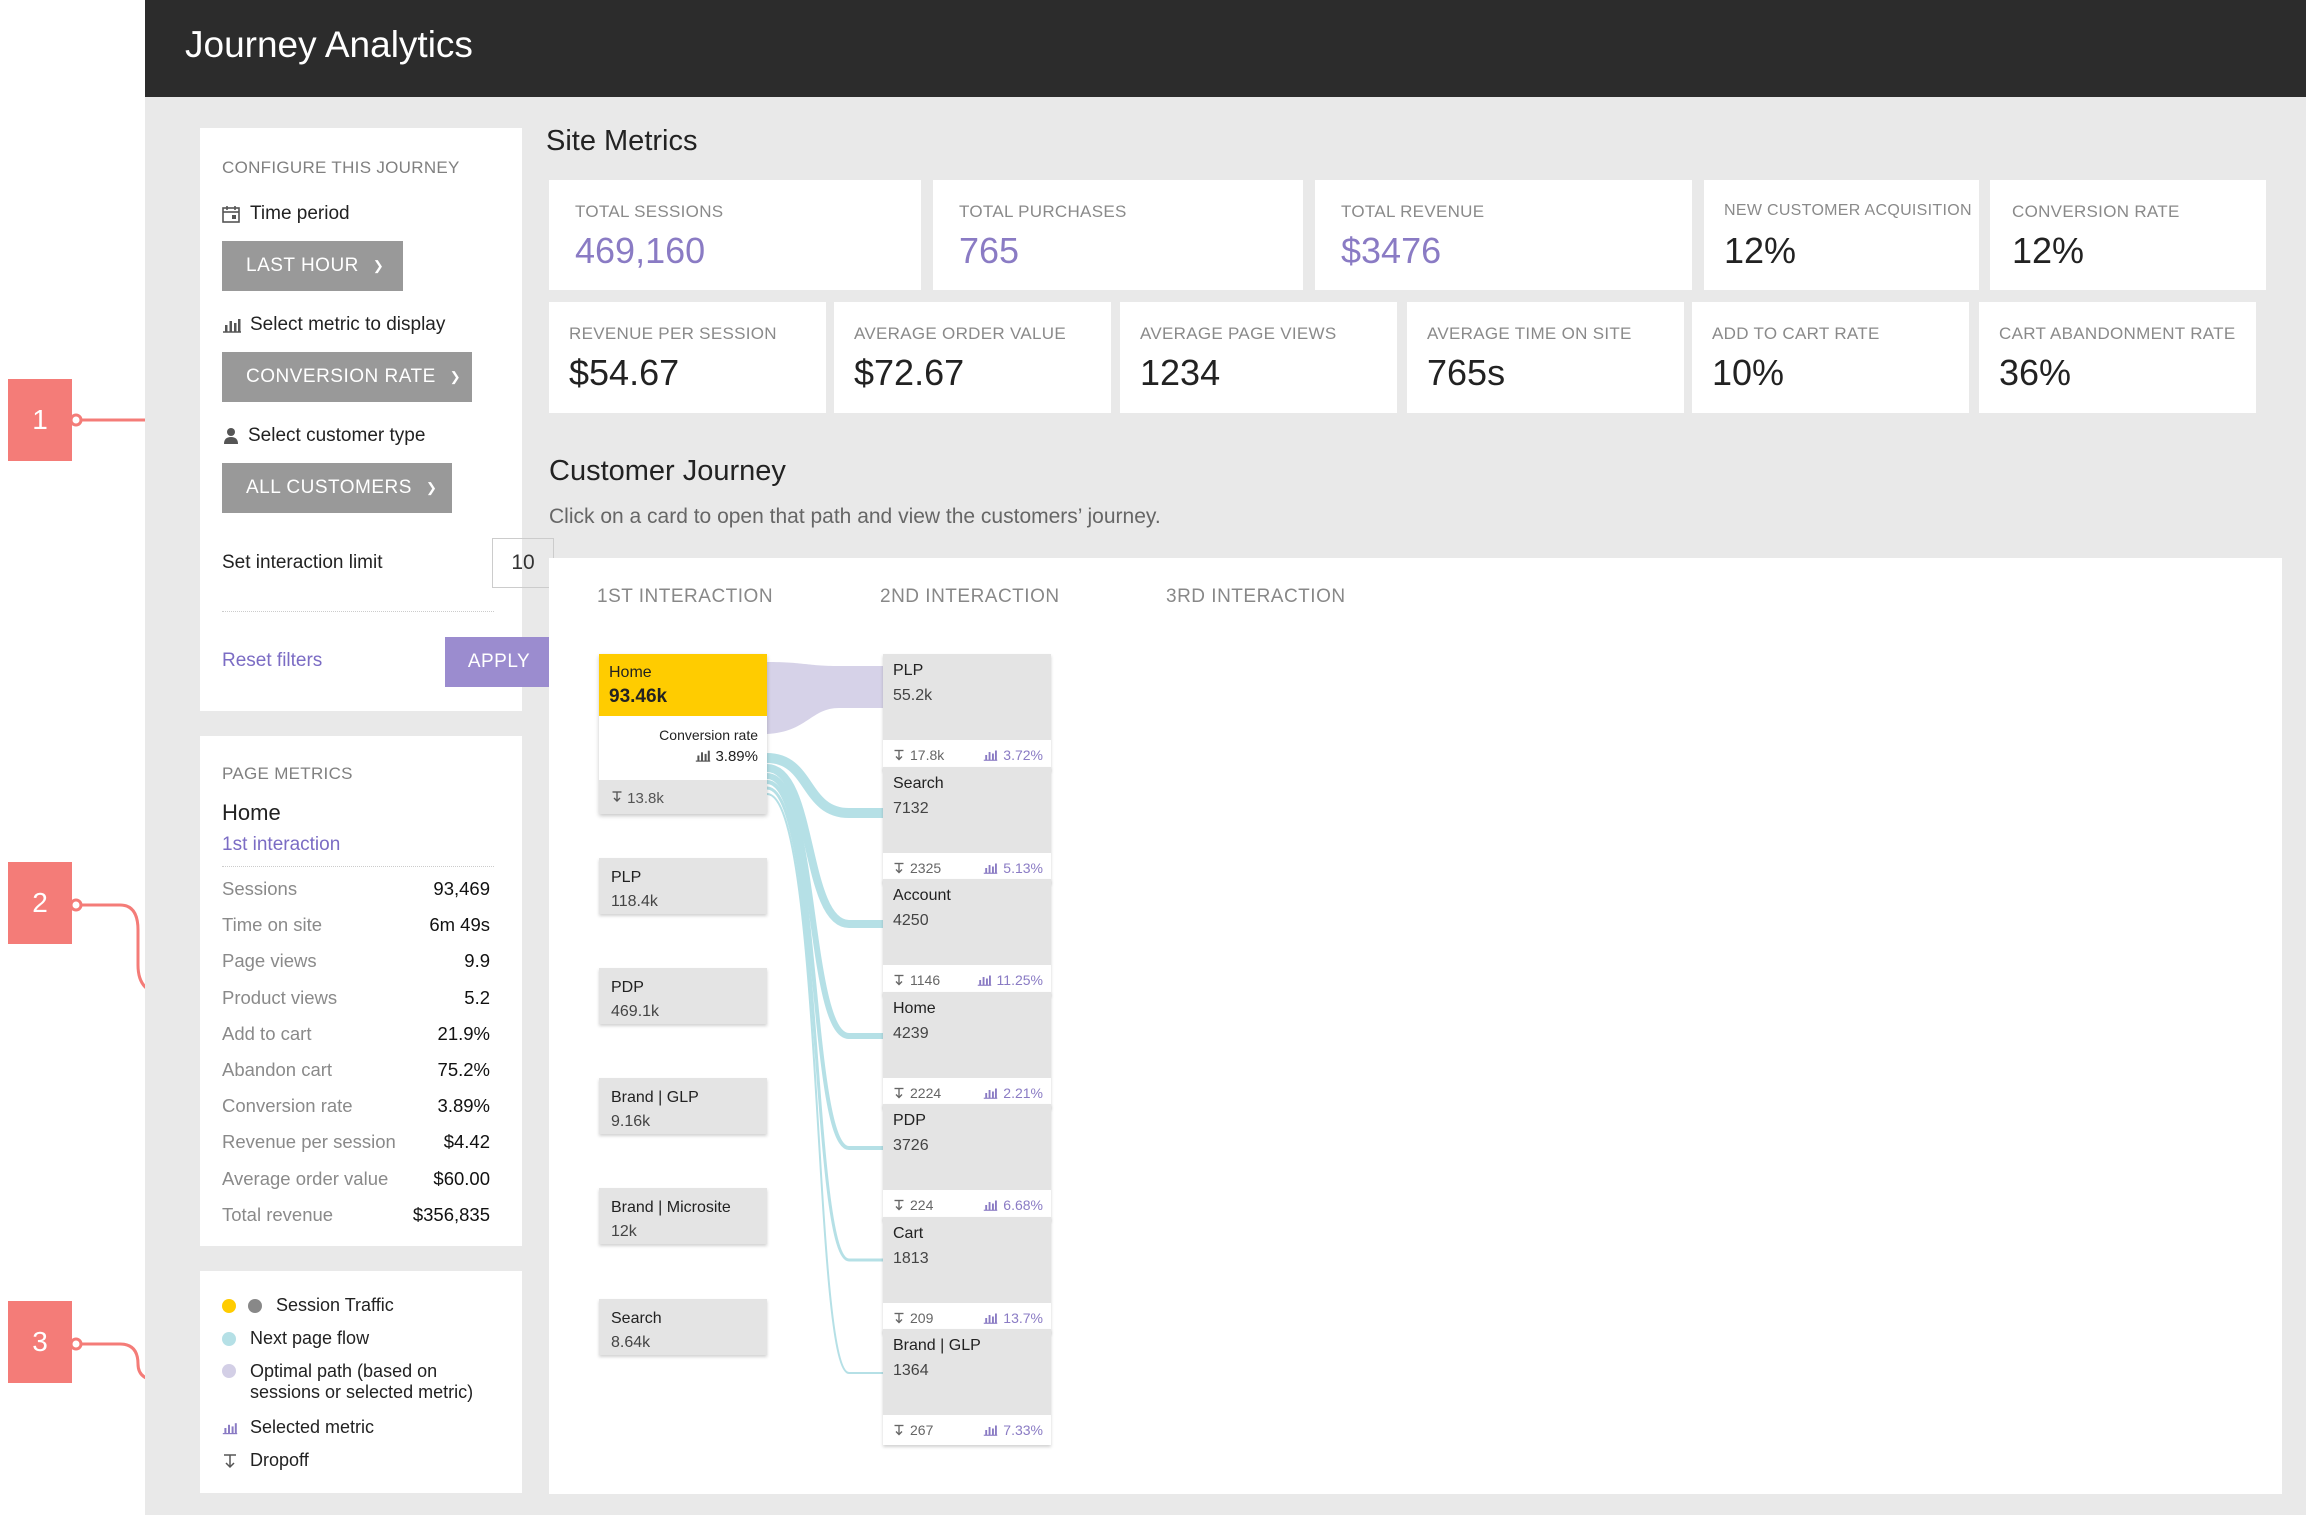  I want to click on callout-3: 3, so click(40, 1342).